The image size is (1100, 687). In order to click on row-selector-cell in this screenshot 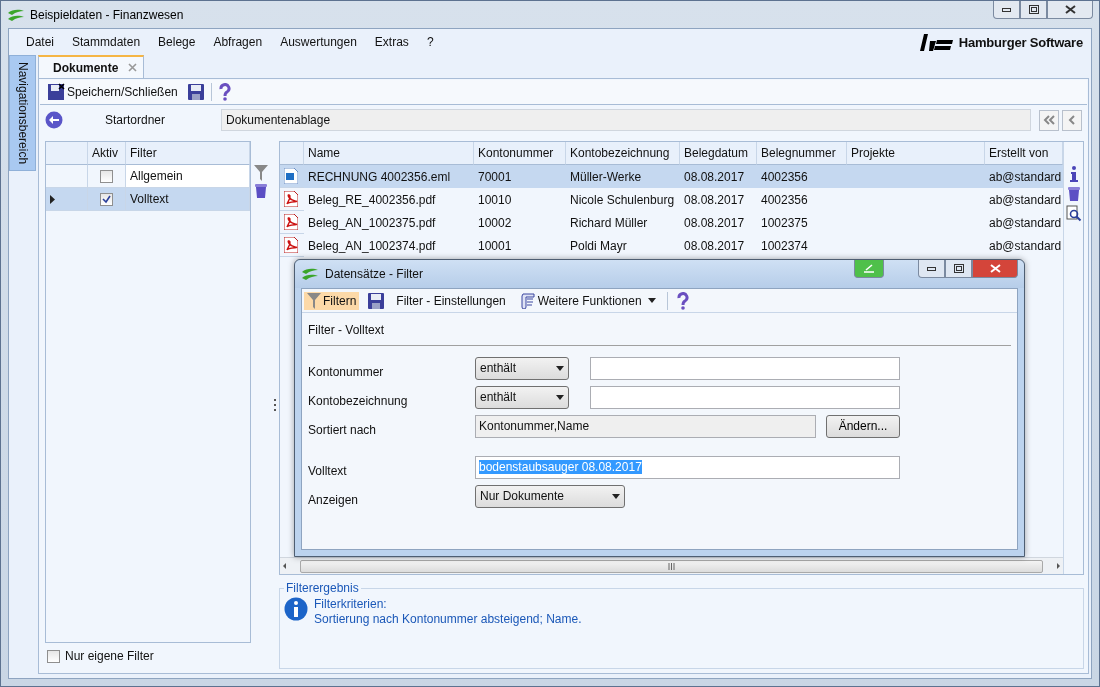, I will do `click(67, 199)`.